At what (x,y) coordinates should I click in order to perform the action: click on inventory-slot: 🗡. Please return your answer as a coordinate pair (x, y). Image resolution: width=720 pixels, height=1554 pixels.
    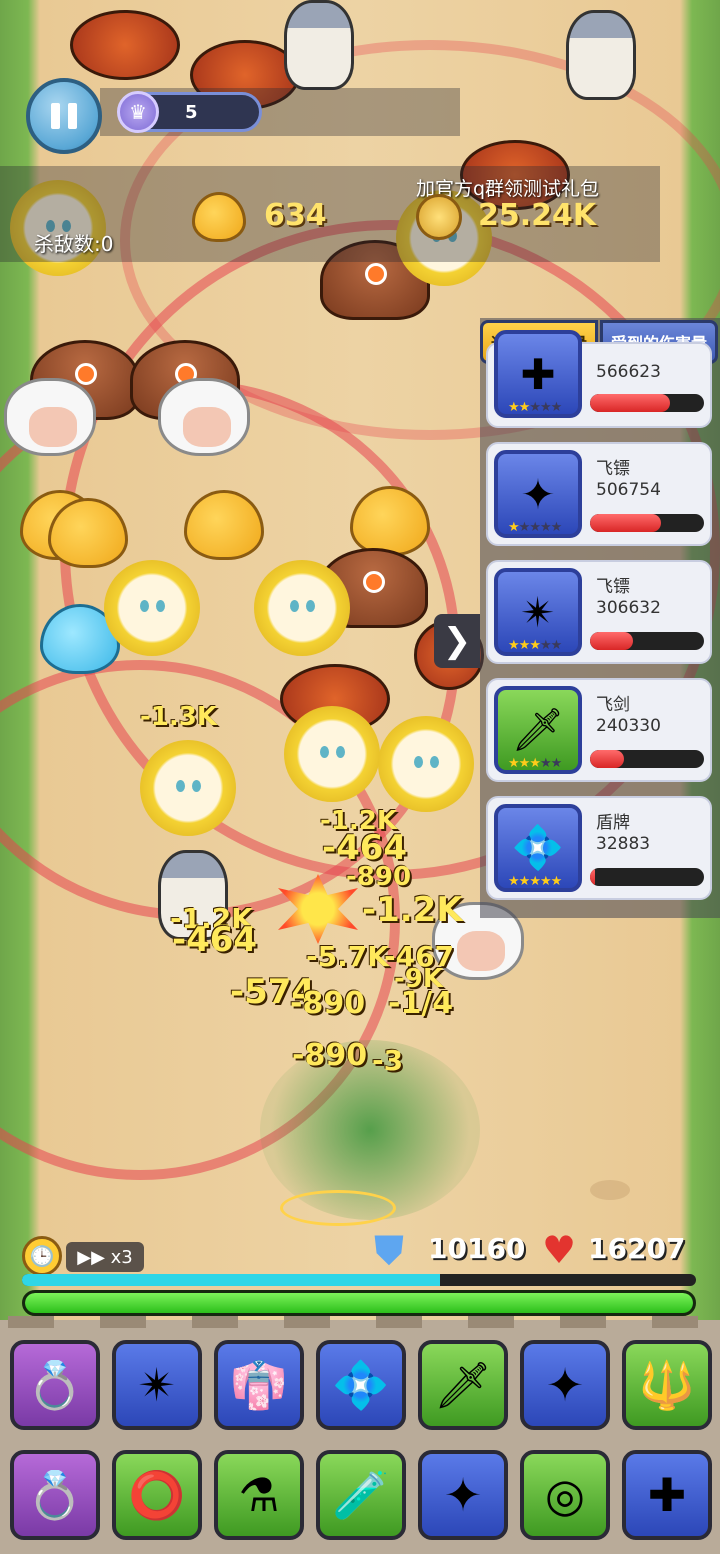
    Looking at the image, I should click on (463, 1385).